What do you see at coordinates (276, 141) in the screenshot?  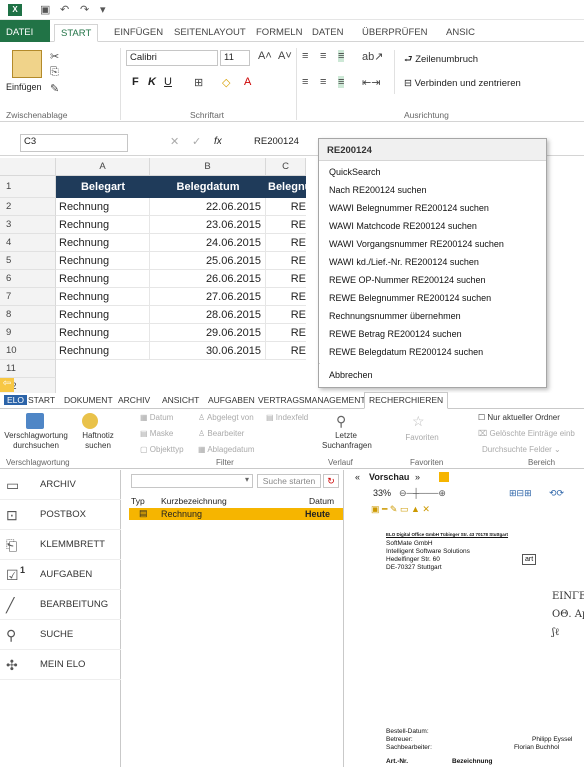 I see `formula-input: RE200124` at bounding box center [276, 141].